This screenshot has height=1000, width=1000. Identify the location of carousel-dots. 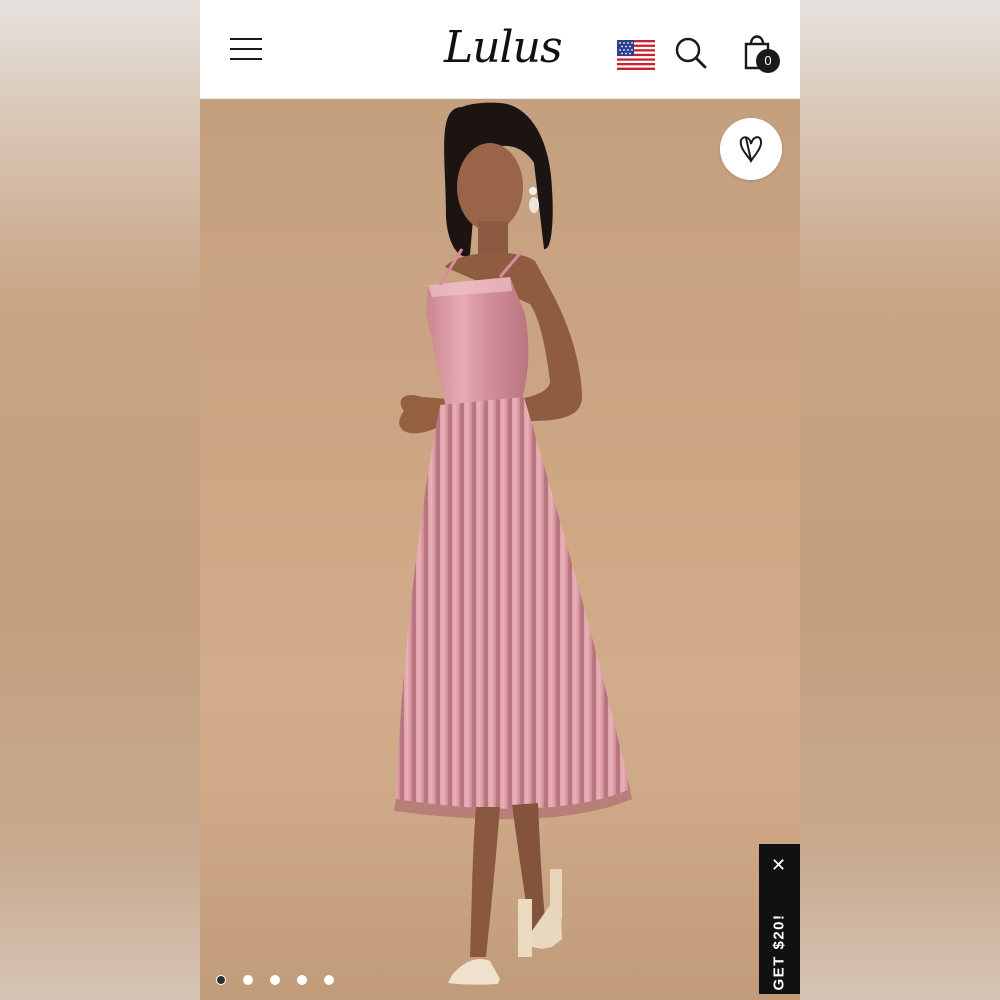
(275, 981).